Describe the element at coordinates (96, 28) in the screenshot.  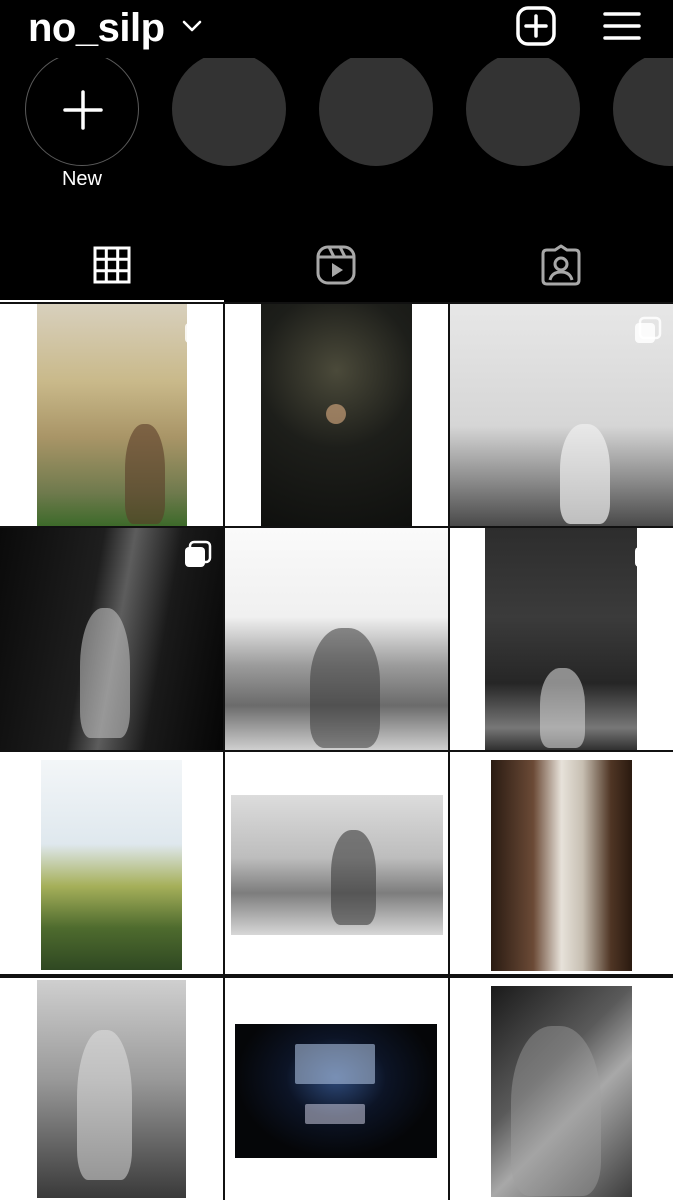
I see `username-title: no_silp` at that location.